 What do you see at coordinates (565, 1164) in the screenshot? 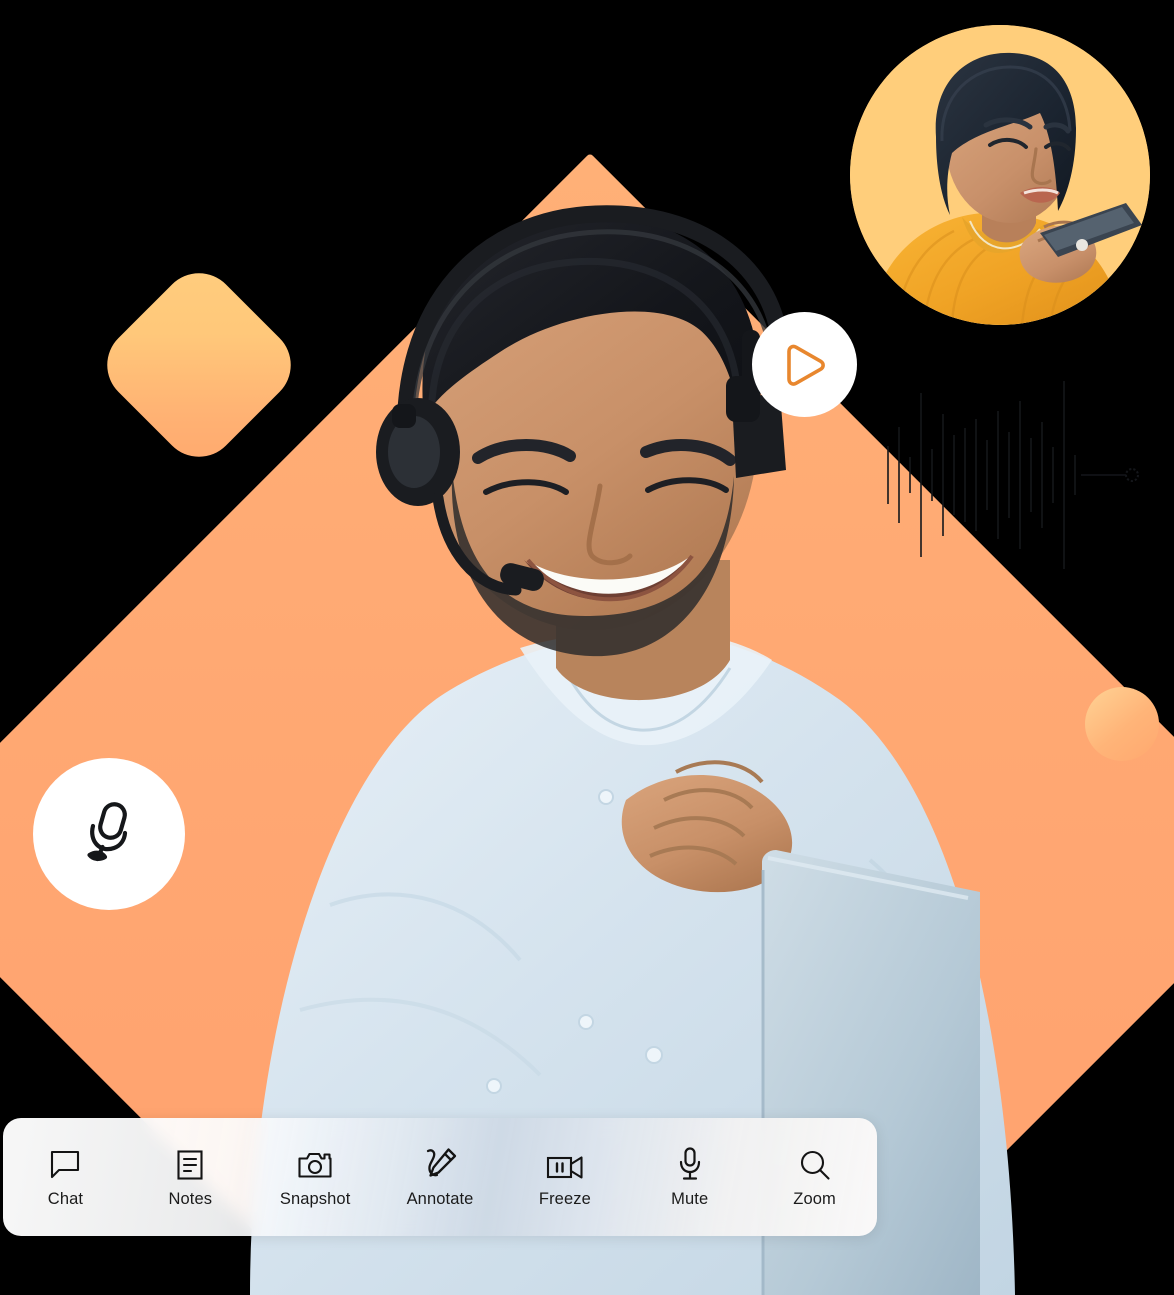
I see `video-pause-icon` at bounding box center [565, 1164].